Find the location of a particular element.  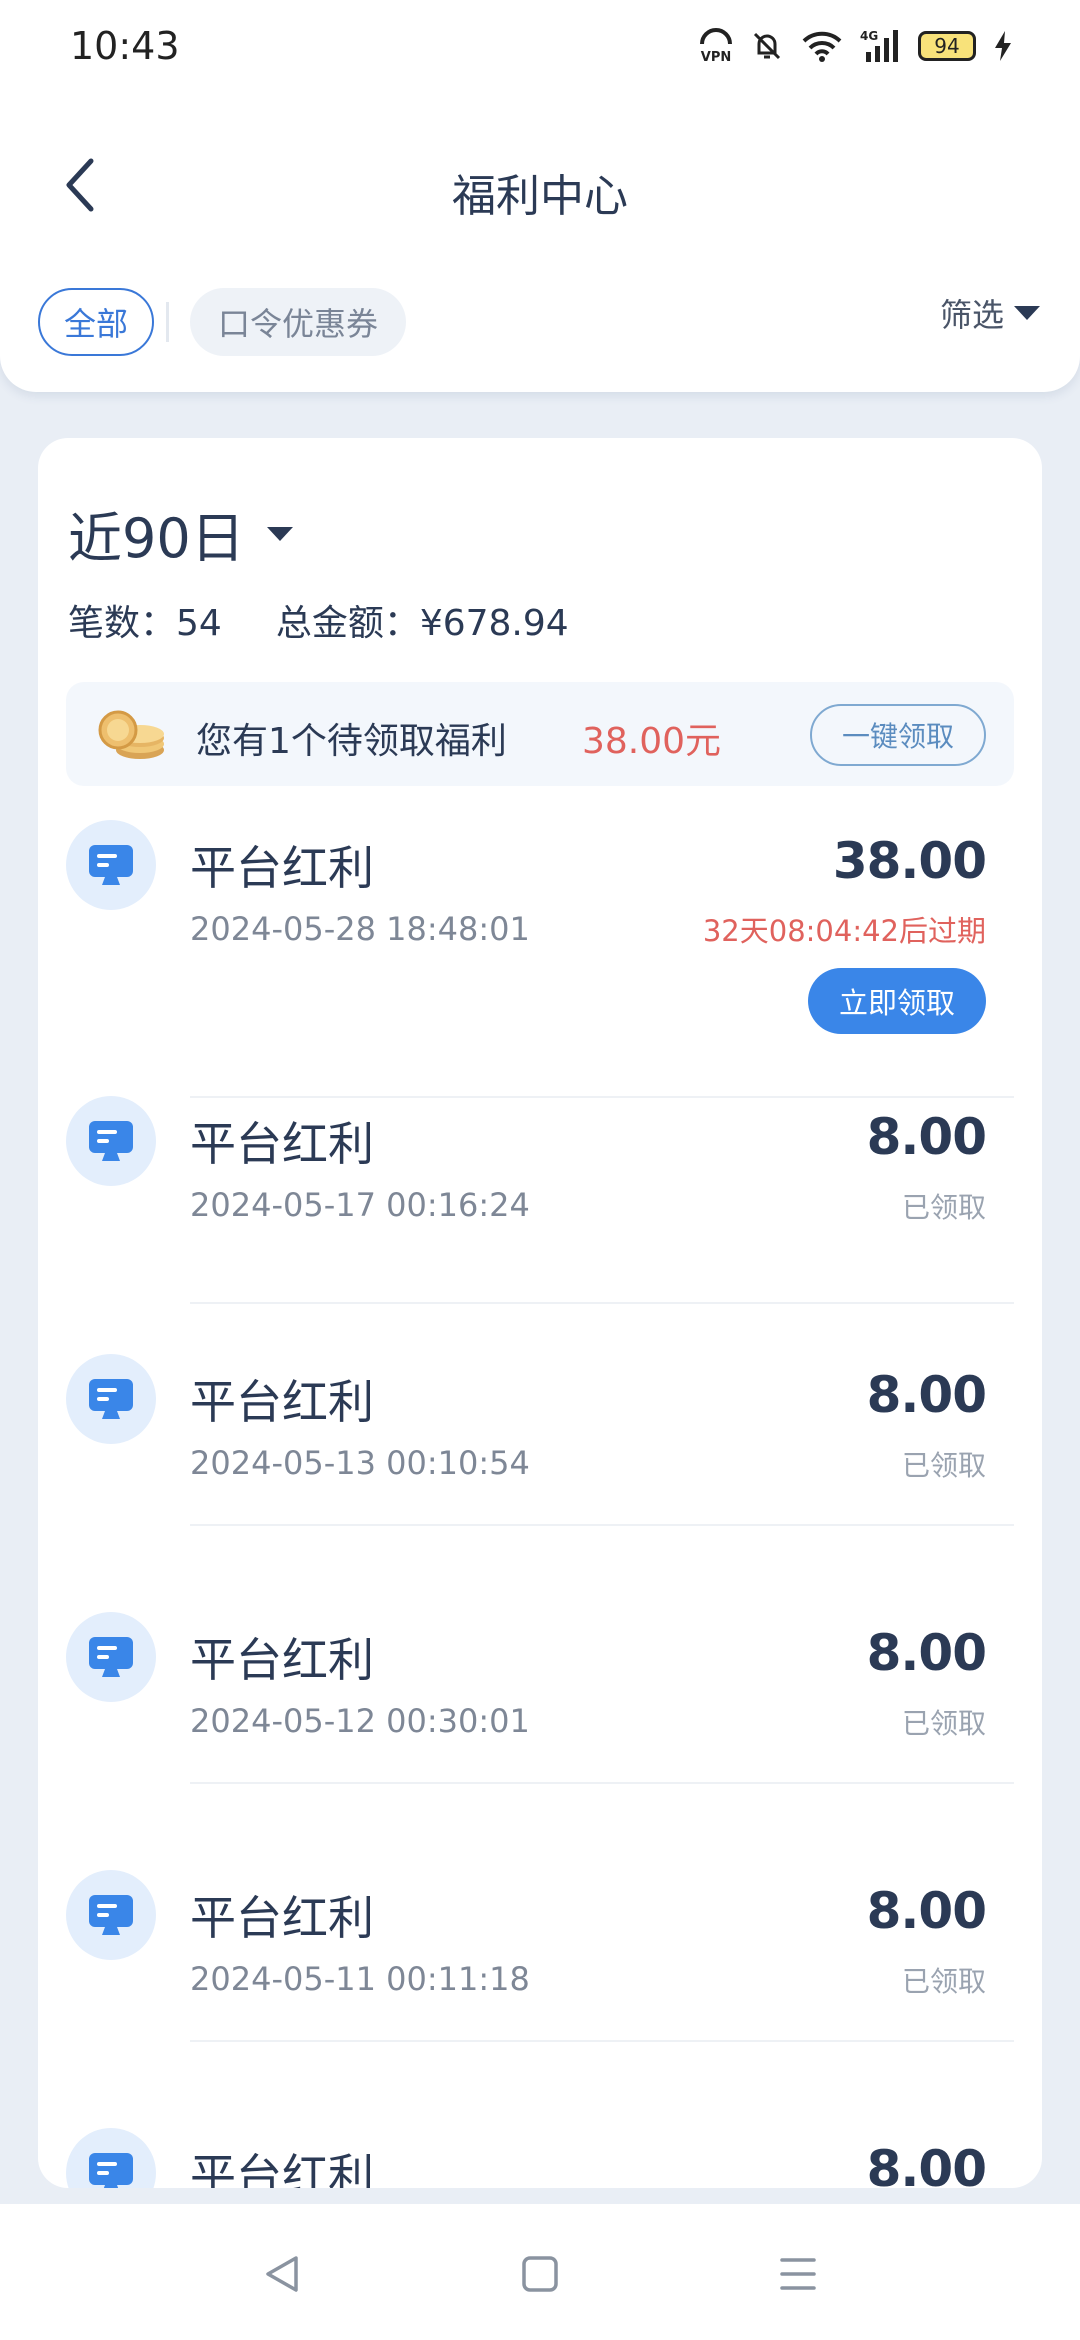

svg-text: VPN is located at coordinates (716, 57).